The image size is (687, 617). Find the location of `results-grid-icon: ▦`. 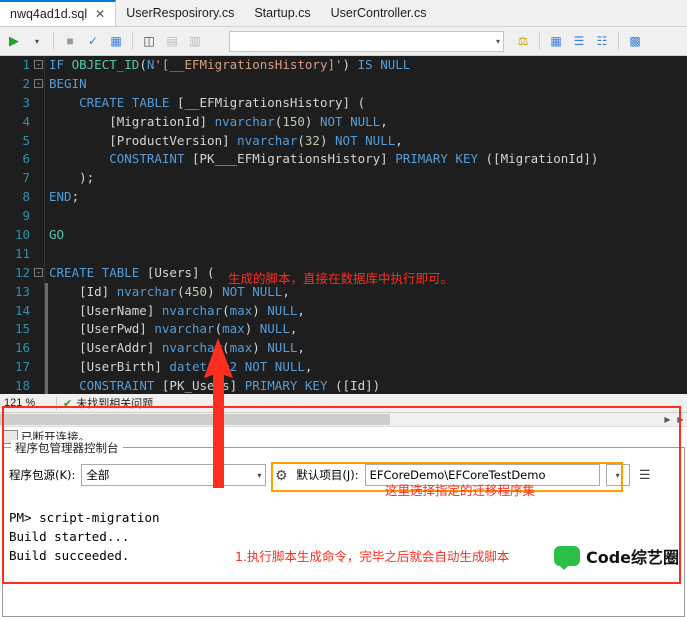

results-grid-icon: ▦ is located at coordinates (556, 41).